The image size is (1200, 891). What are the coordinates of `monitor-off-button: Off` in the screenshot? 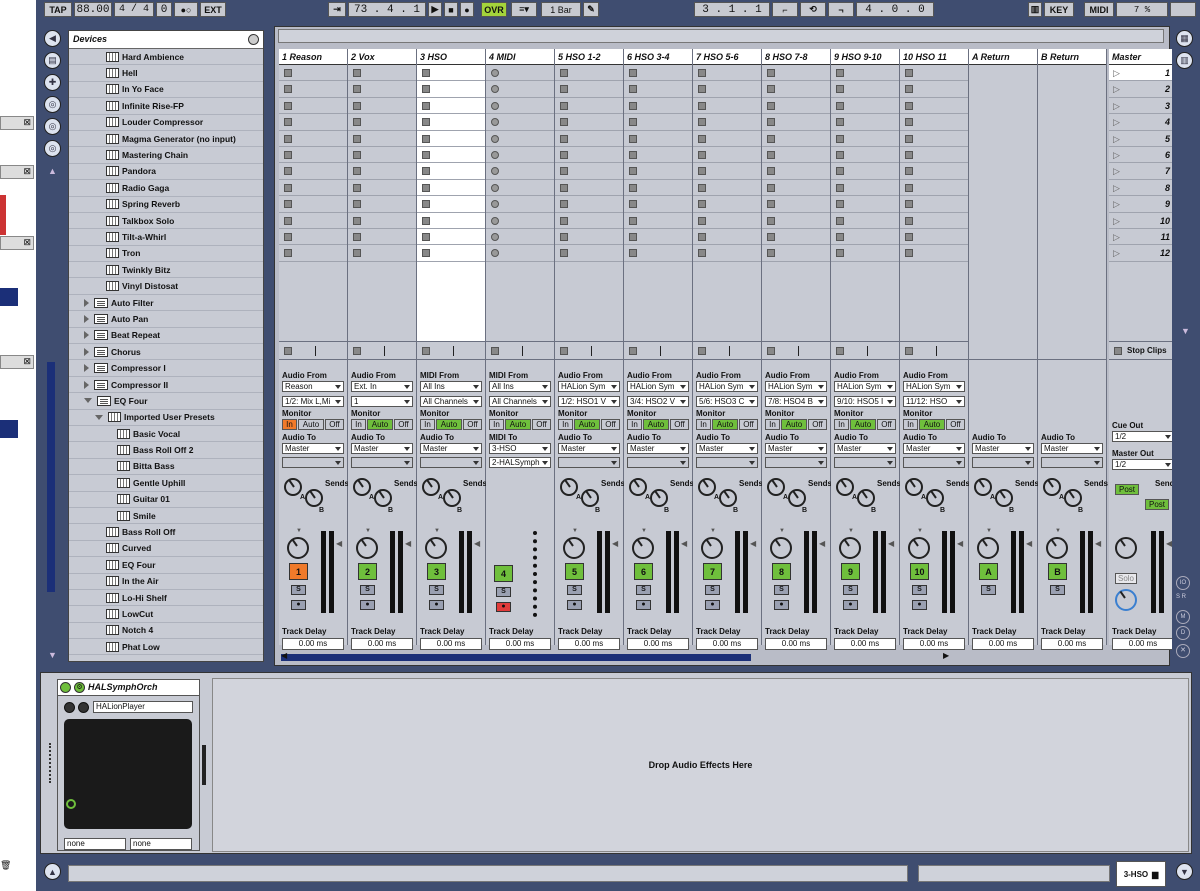 It's located at (886, 424).